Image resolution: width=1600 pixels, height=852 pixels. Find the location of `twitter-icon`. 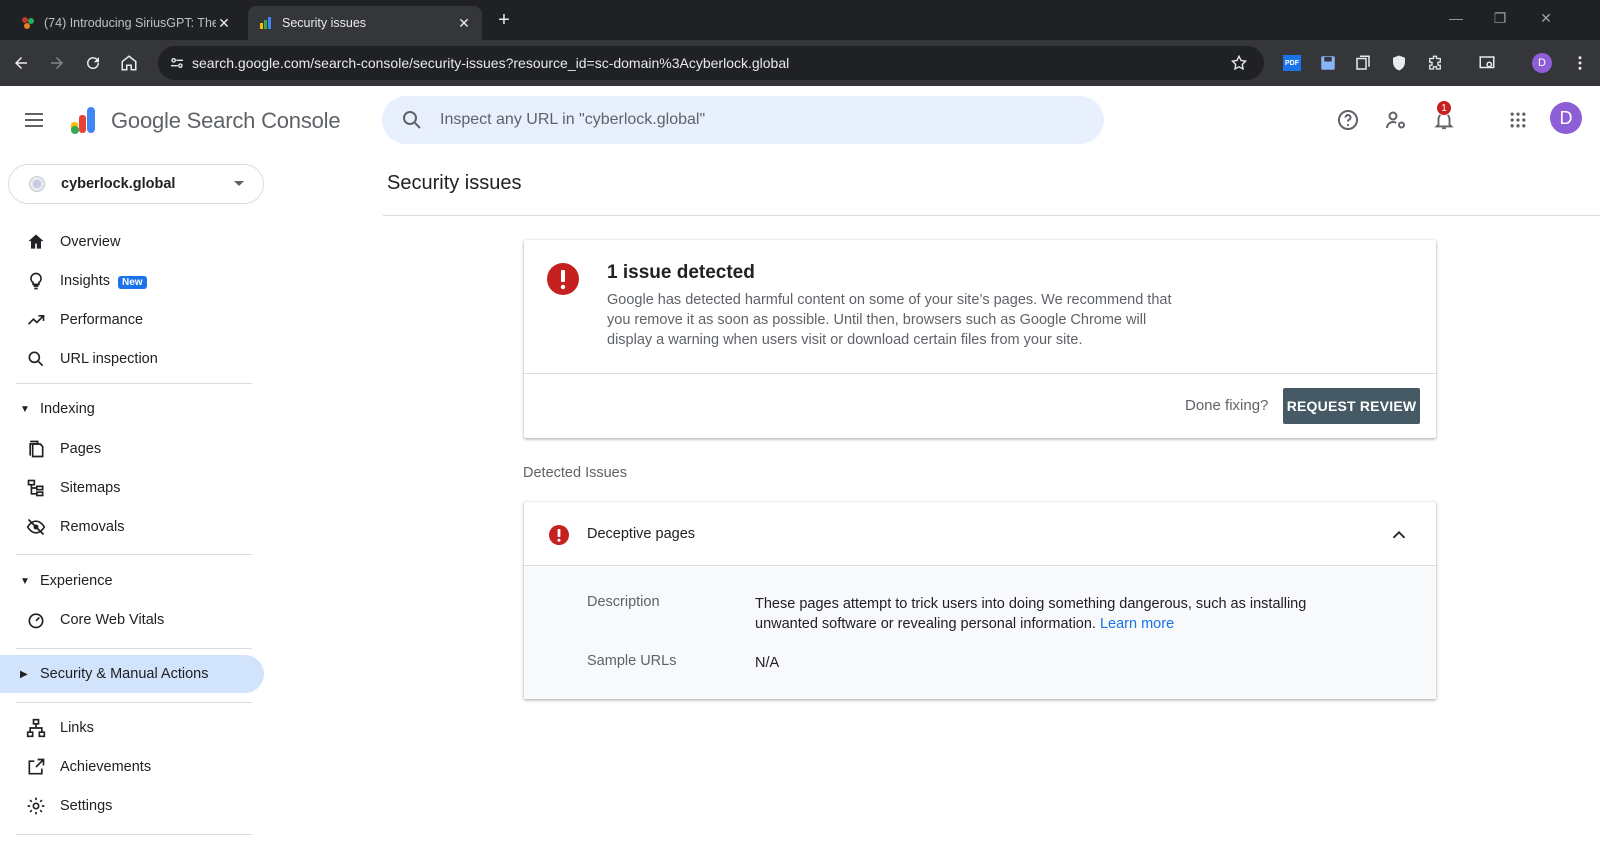

twitter-icon is located at coordinates (28, 23).